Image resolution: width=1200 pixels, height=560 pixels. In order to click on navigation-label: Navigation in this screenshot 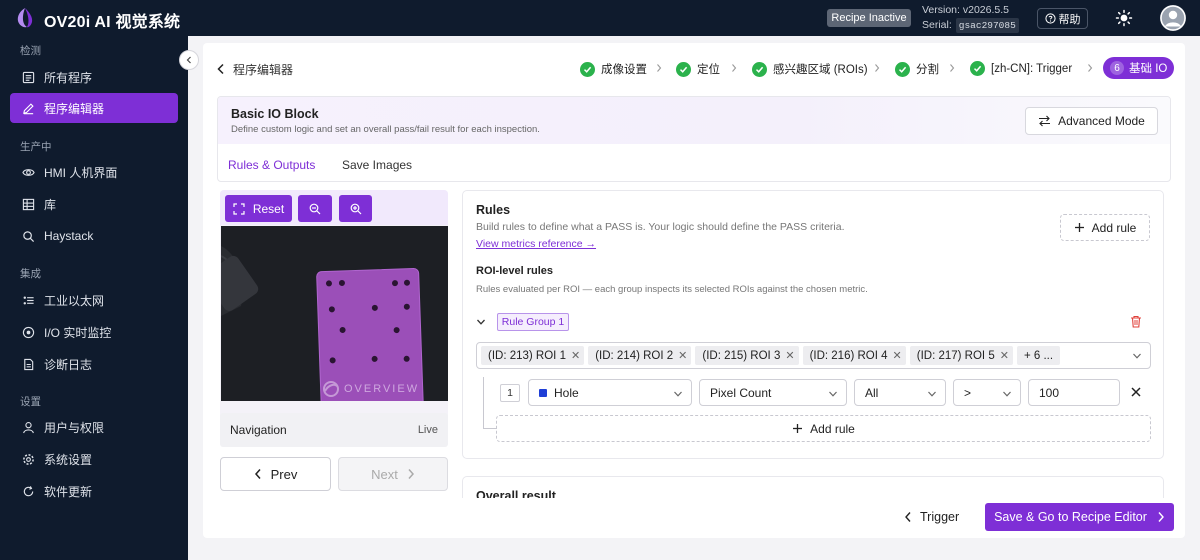, I will do `click(258, 430)`.